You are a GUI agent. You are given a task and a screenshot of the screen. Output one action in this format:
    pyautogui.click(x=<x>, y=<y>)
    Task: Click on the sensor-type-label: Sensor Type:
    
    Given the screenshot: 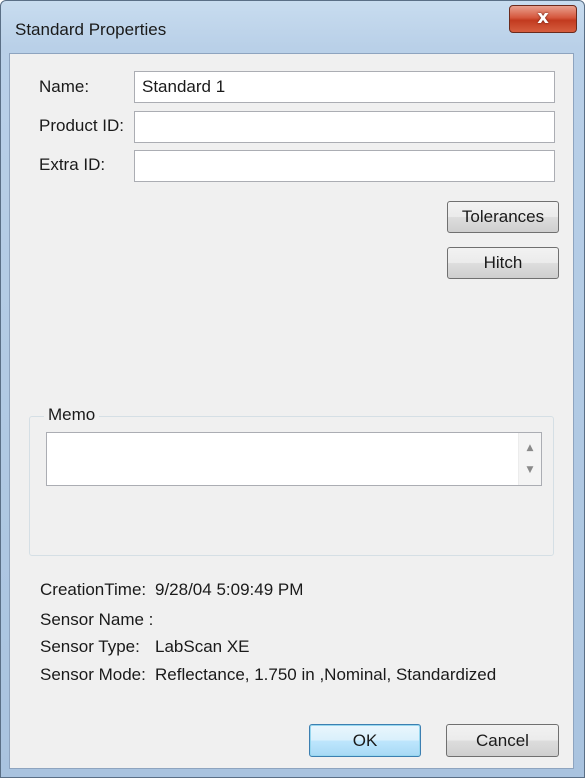 What is the action you would take?
    pyautogui.click(x=90, y=646)
    